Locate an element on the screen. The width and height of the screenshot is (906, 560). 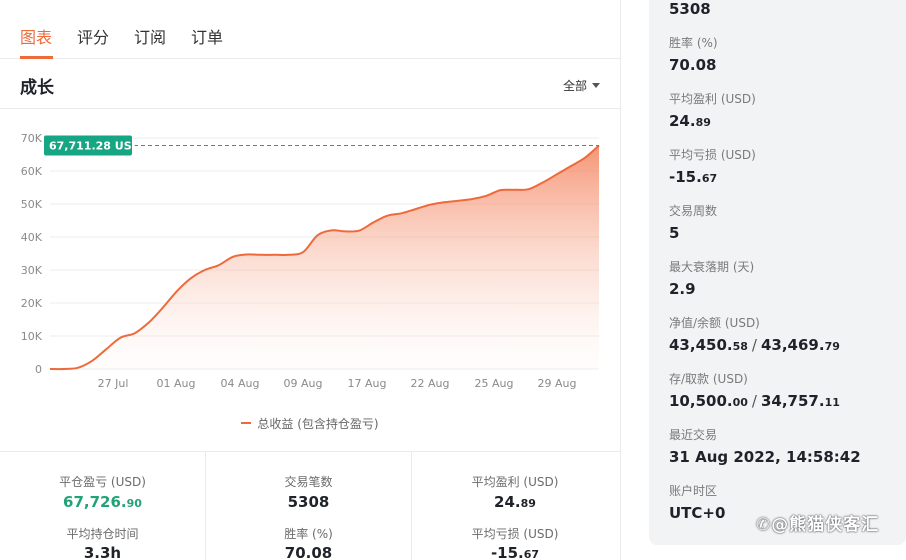
range-label: 全部 is located at coordinates (574, 86).